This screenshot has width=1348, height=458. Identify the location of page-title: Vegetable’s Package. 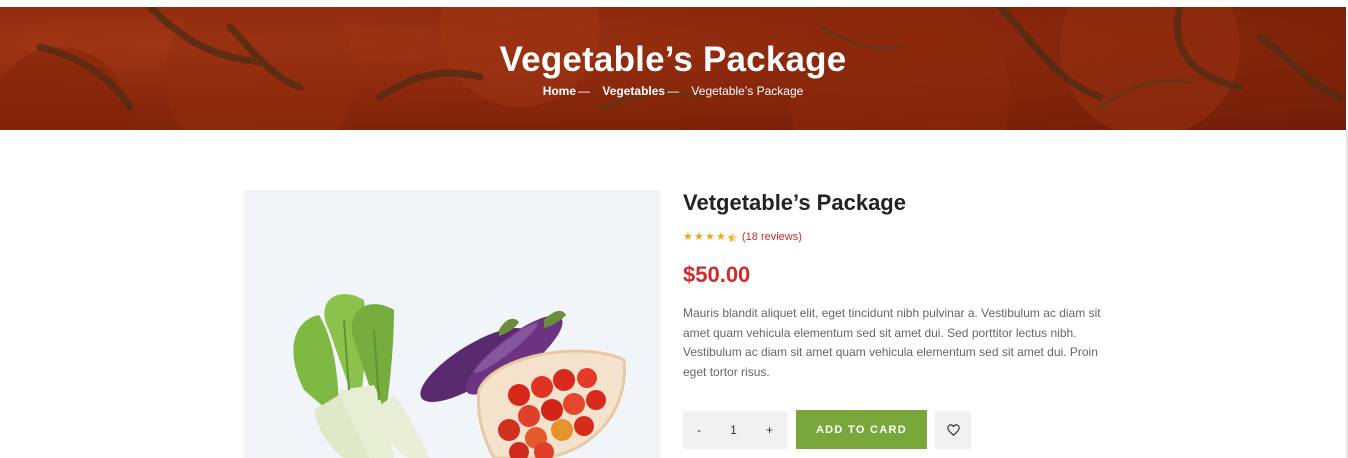
(673, 59).